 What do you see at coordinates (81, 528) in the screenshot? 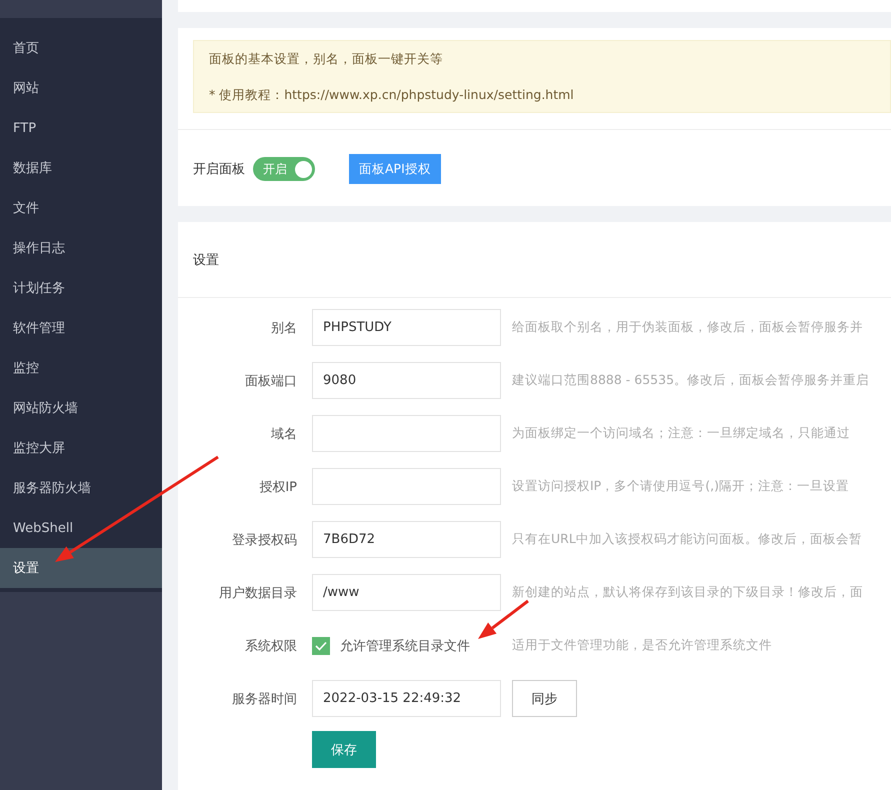
I see `sidebar-item: WebShell` at bounding box center [81, 528].